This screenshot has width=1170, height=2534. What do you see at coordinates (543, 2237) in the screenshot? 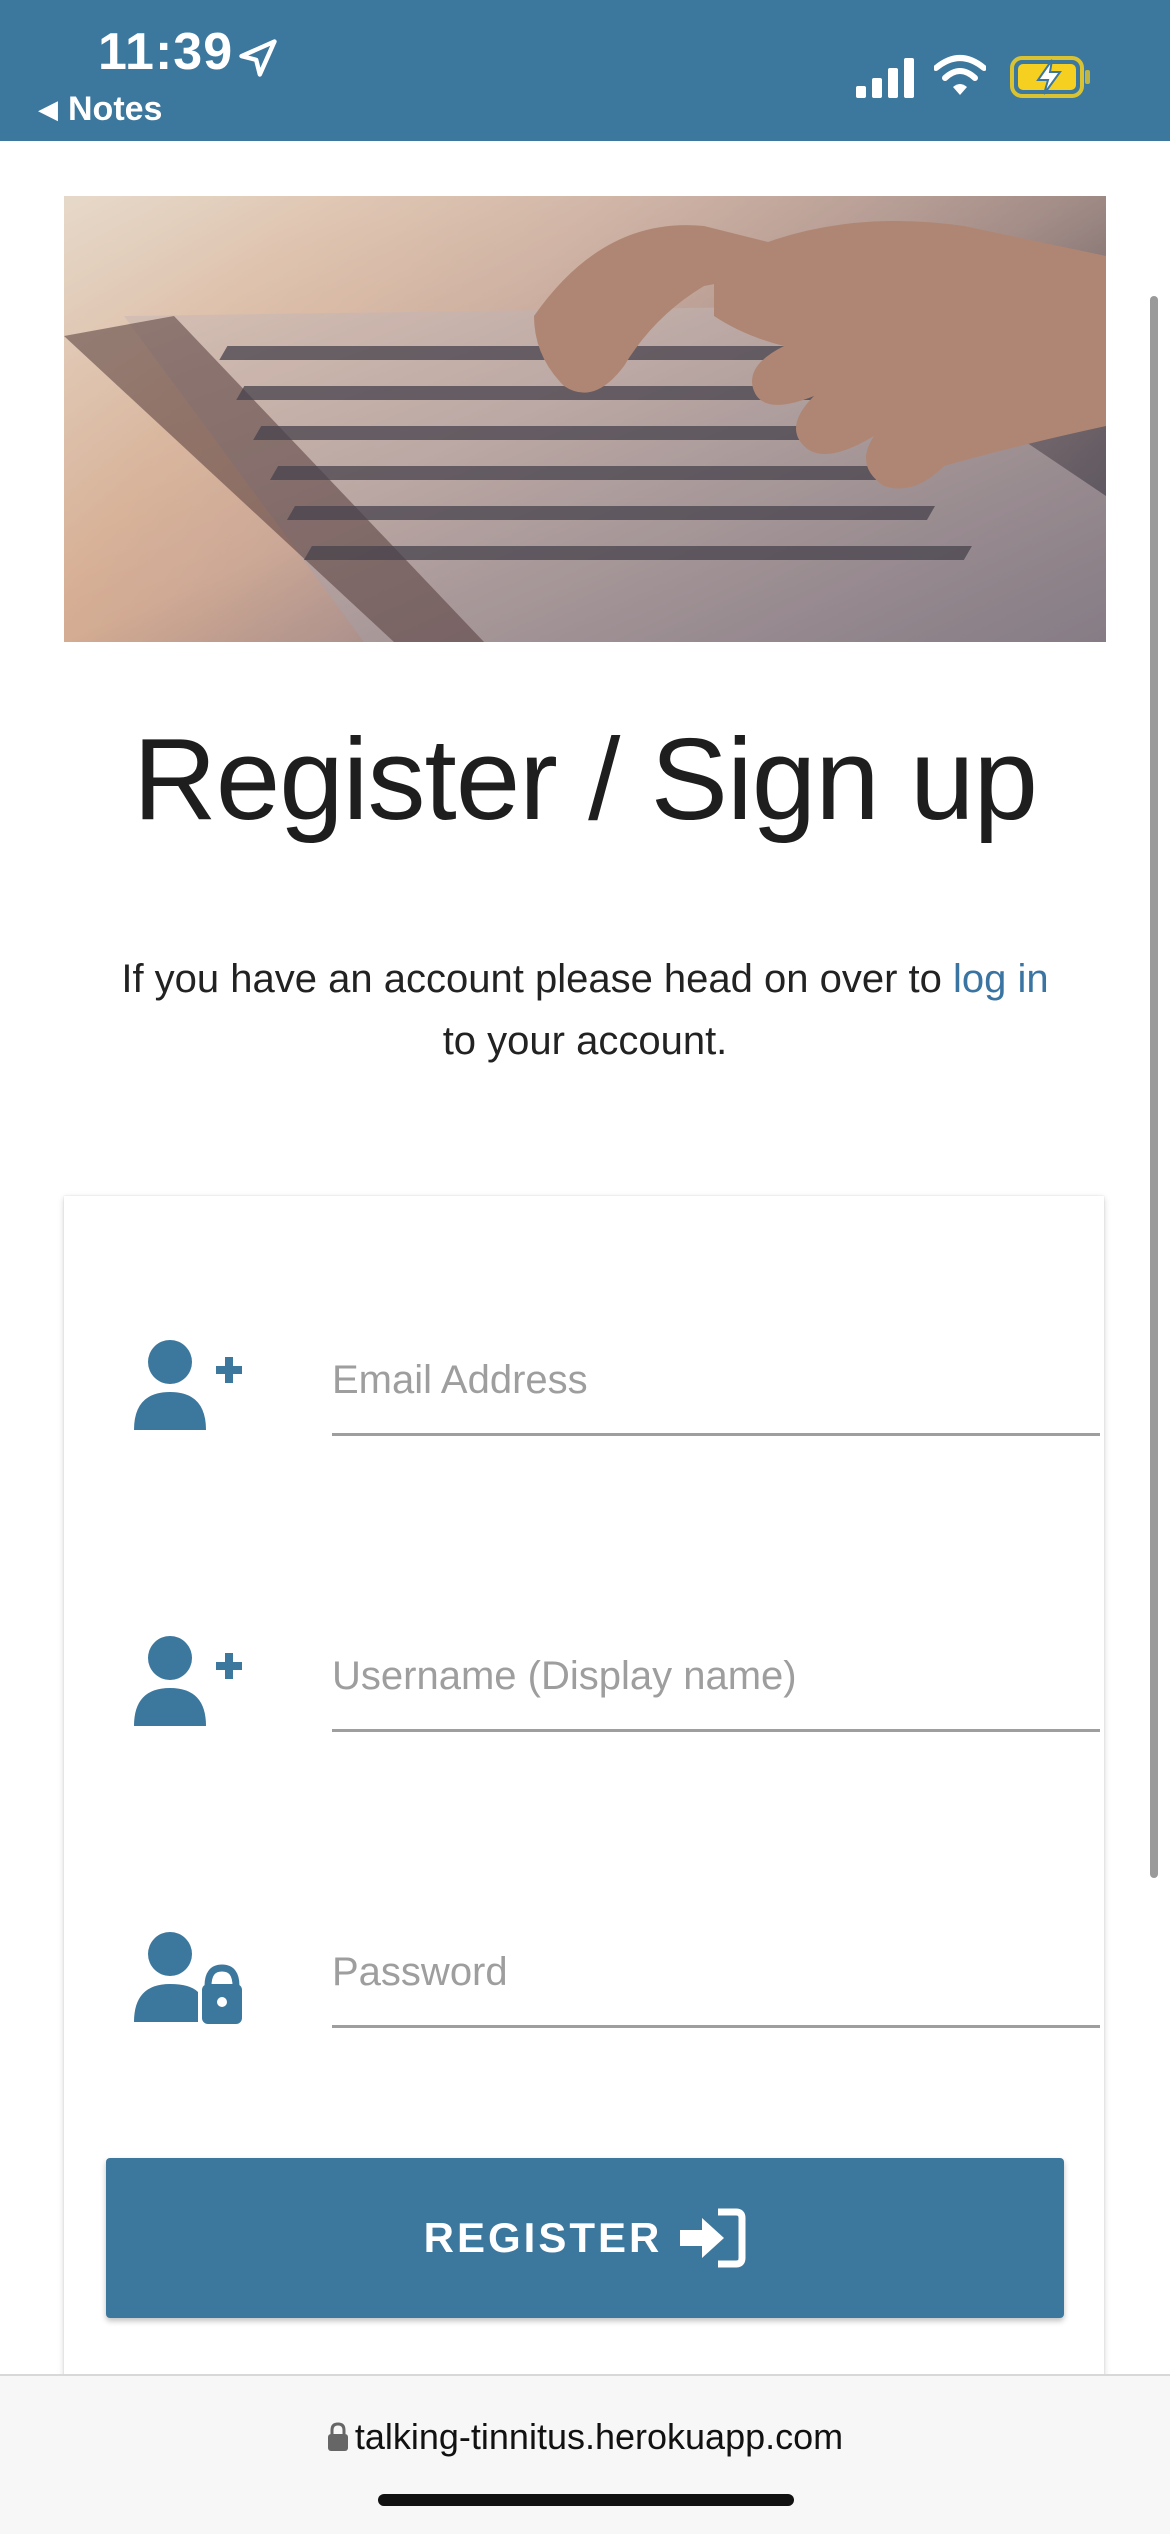
I see `register-button-label: REGISTER` at bounding box center [543, 2237].